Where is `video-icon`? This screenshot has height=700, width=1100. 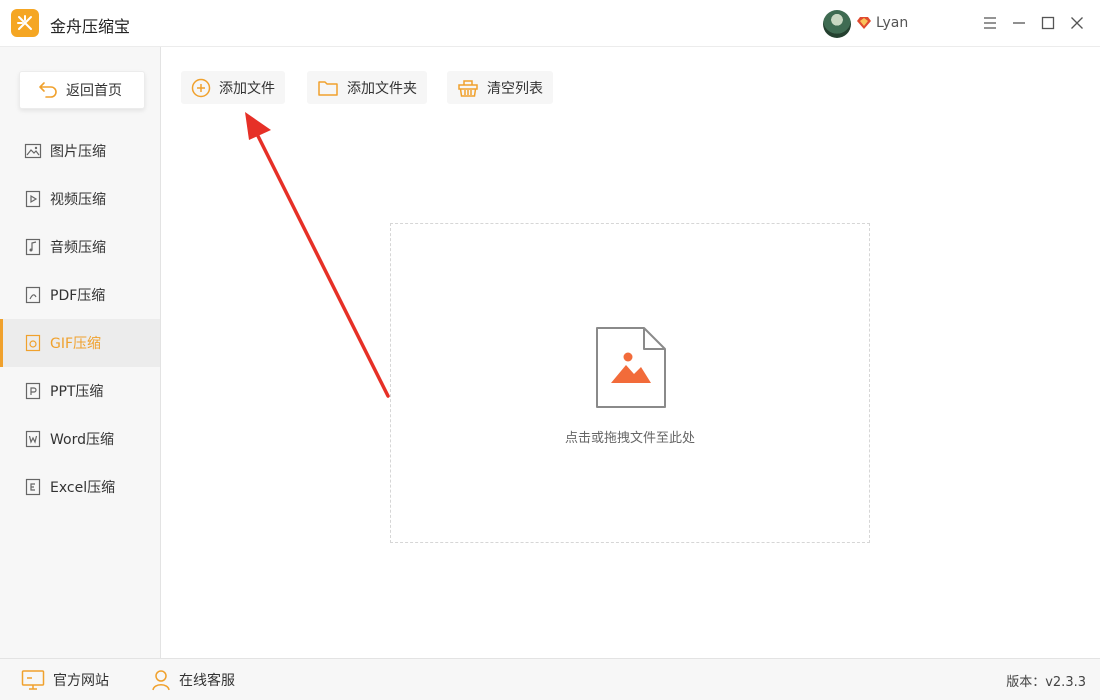
video-icon is located at coordinates (33, 199).